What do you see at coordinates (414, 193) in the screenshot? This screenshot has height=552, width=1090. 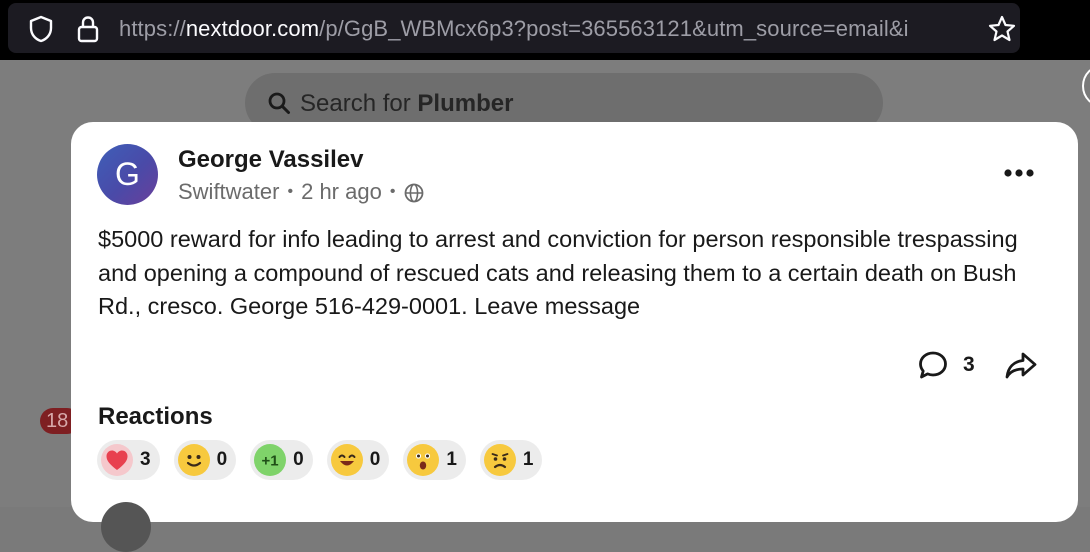 I see `globe-icon` at bounding box center [414, 193].